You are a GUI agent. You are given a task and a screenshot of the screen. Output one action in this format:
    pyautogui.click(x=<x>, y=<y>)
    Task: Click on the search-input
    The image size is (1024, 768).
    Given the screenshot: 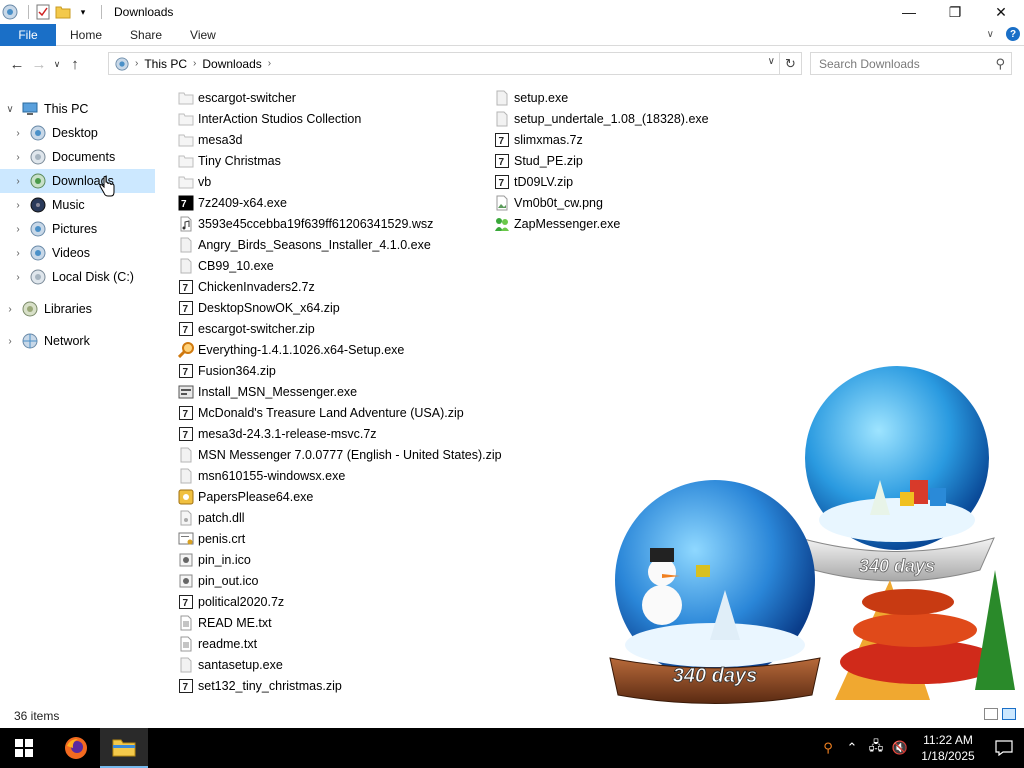 What is the action you would take?
    pyautogui.click(x=899, y=63)
    